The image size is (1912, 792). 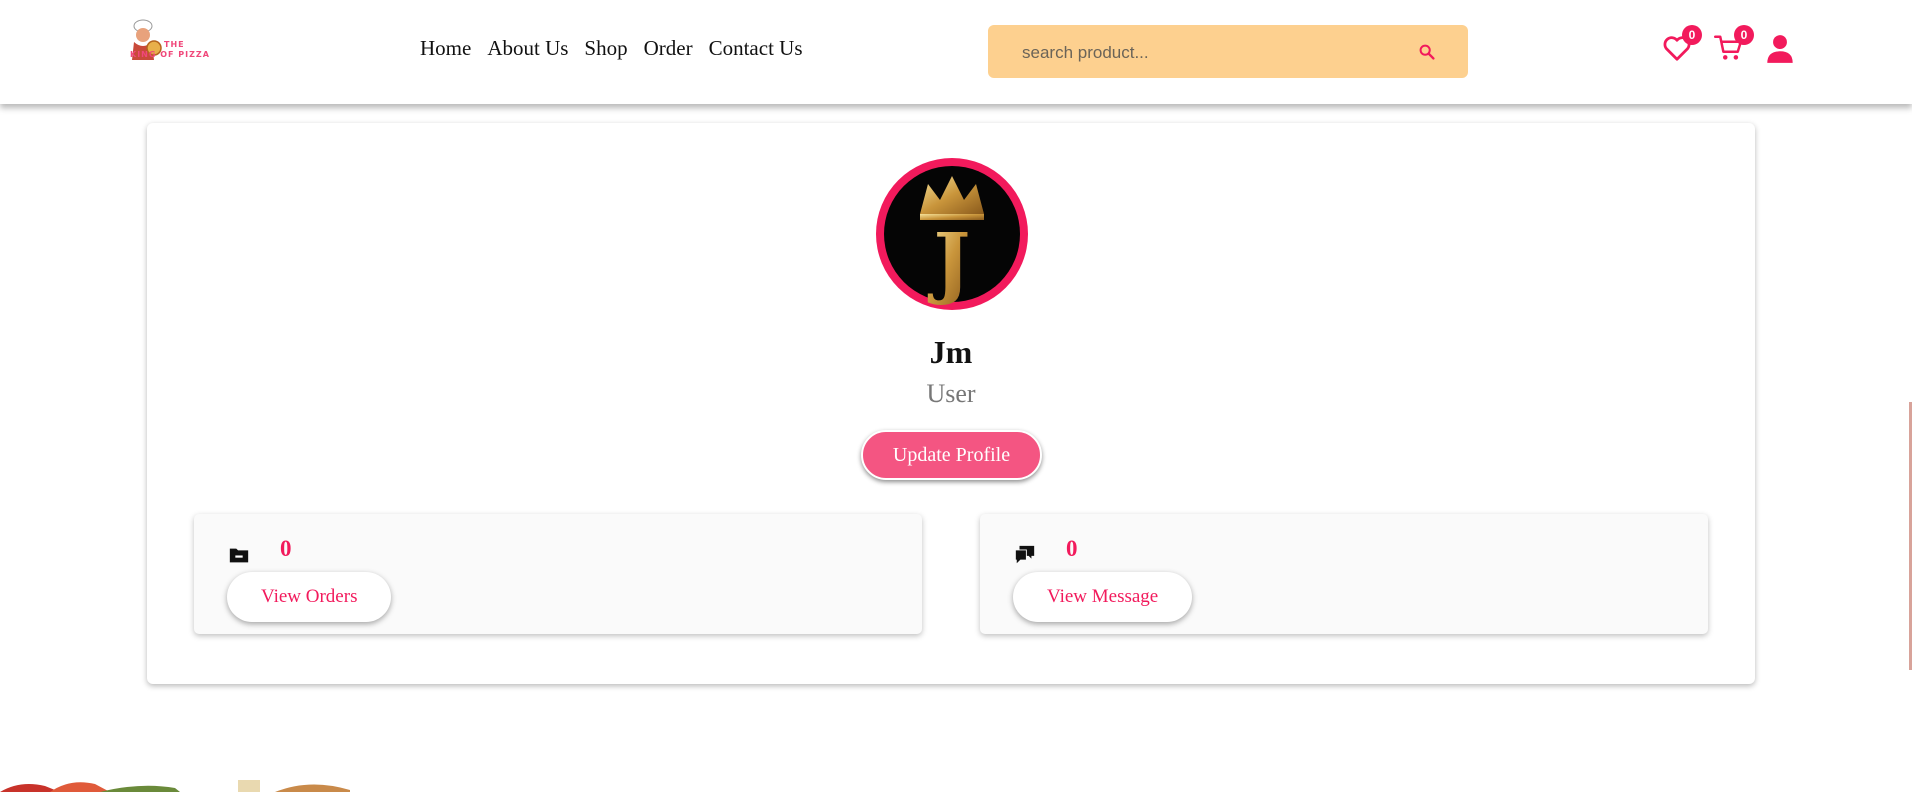 I want to click on nav-about-us: About Us, so click(x=527, y=48).